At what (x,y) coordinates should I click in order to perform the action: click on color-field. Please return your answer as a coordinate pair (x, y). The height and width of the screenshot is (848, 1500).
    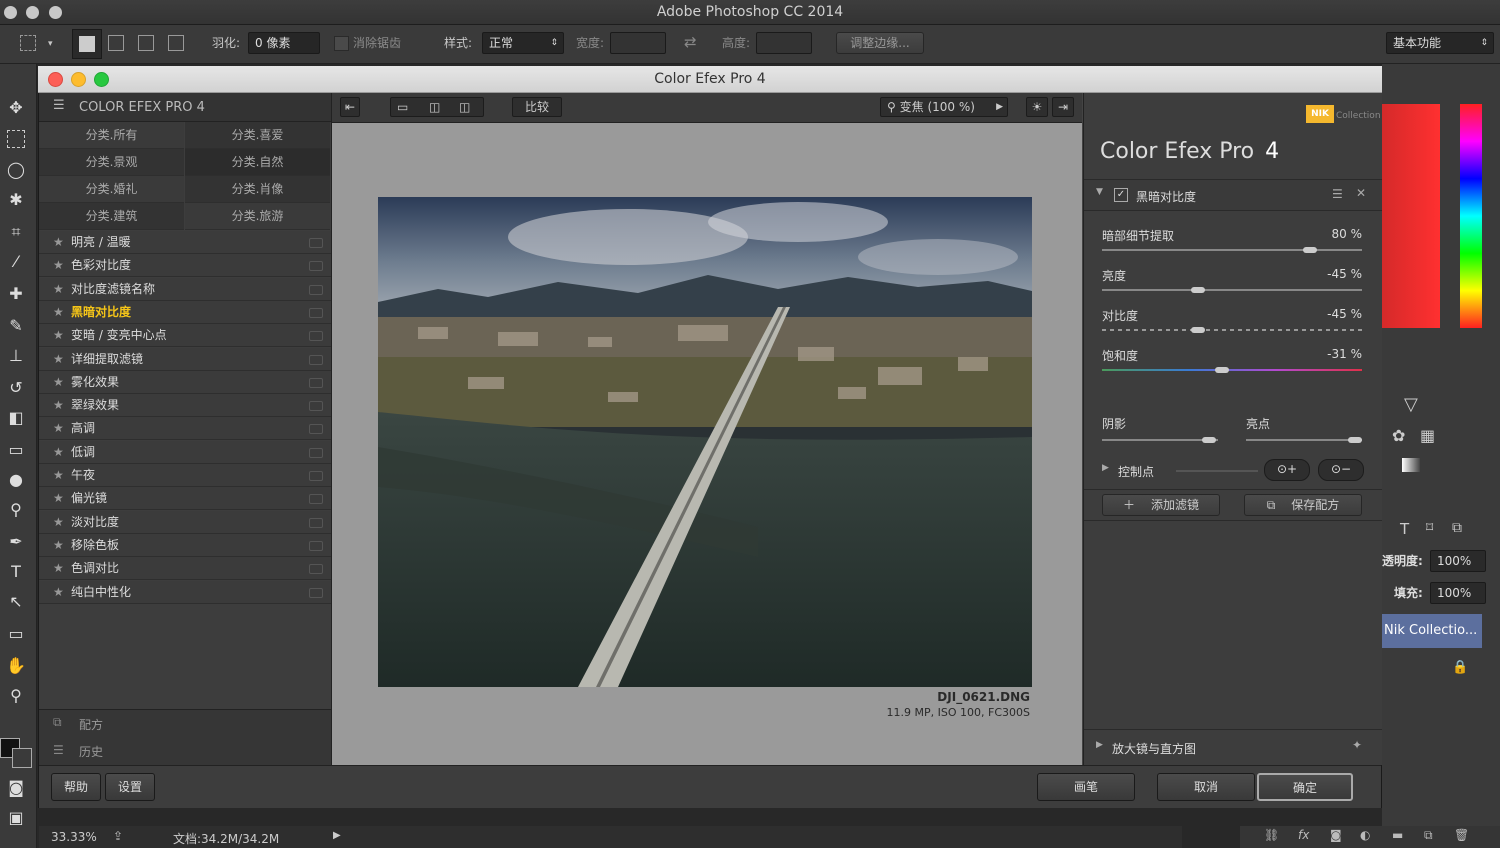
    Looking at the image, I should click on (1411, 216).